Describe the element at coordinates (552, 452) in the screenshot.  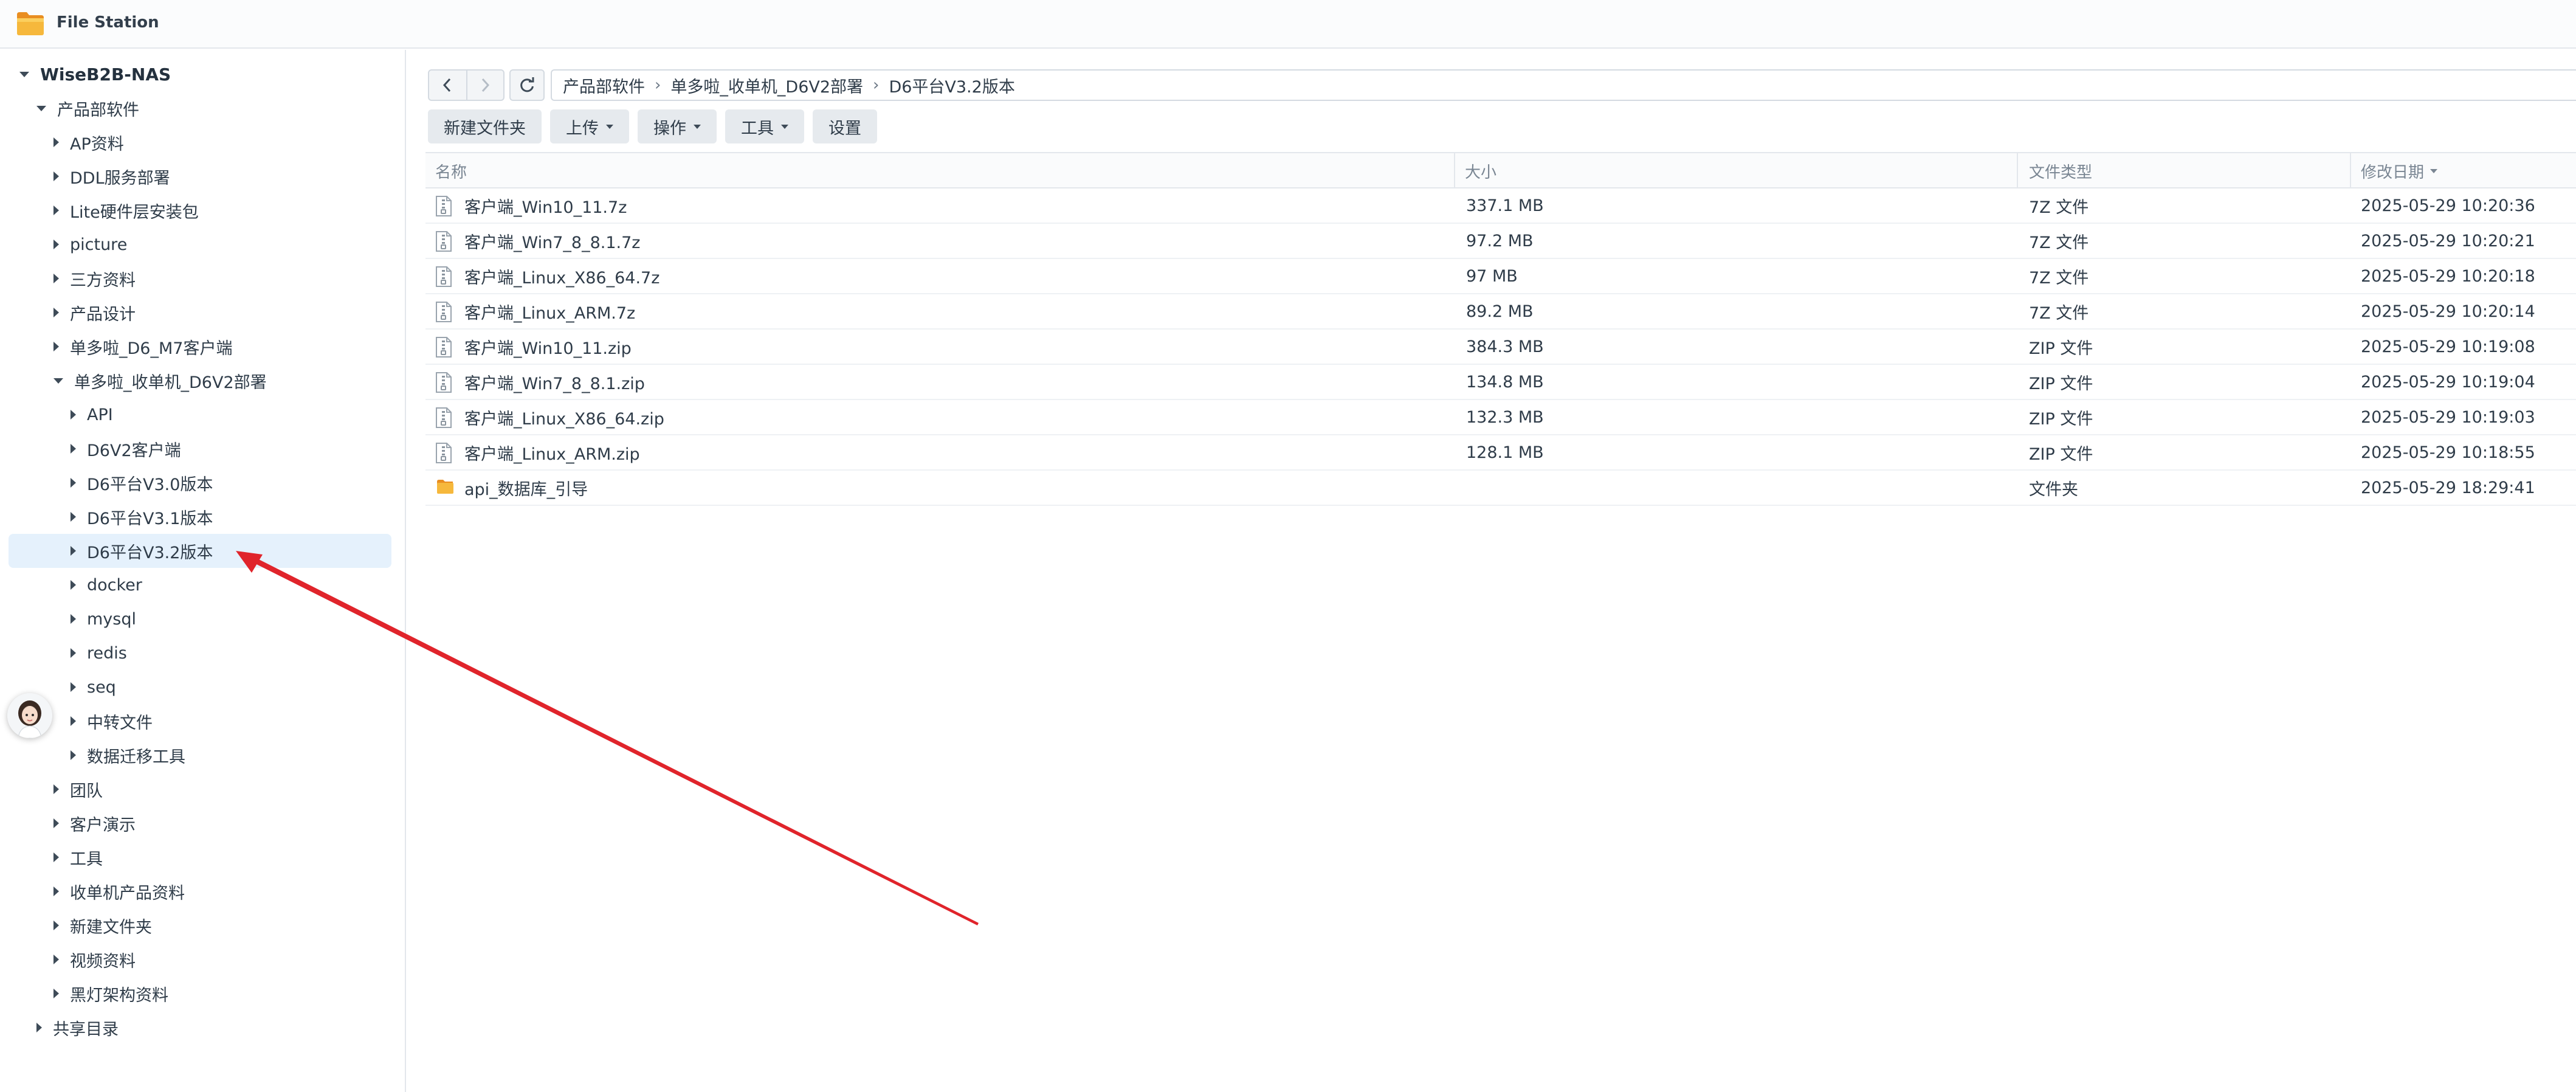
I see `file-name: 客户端_Linux_ARM.zip` at that location.